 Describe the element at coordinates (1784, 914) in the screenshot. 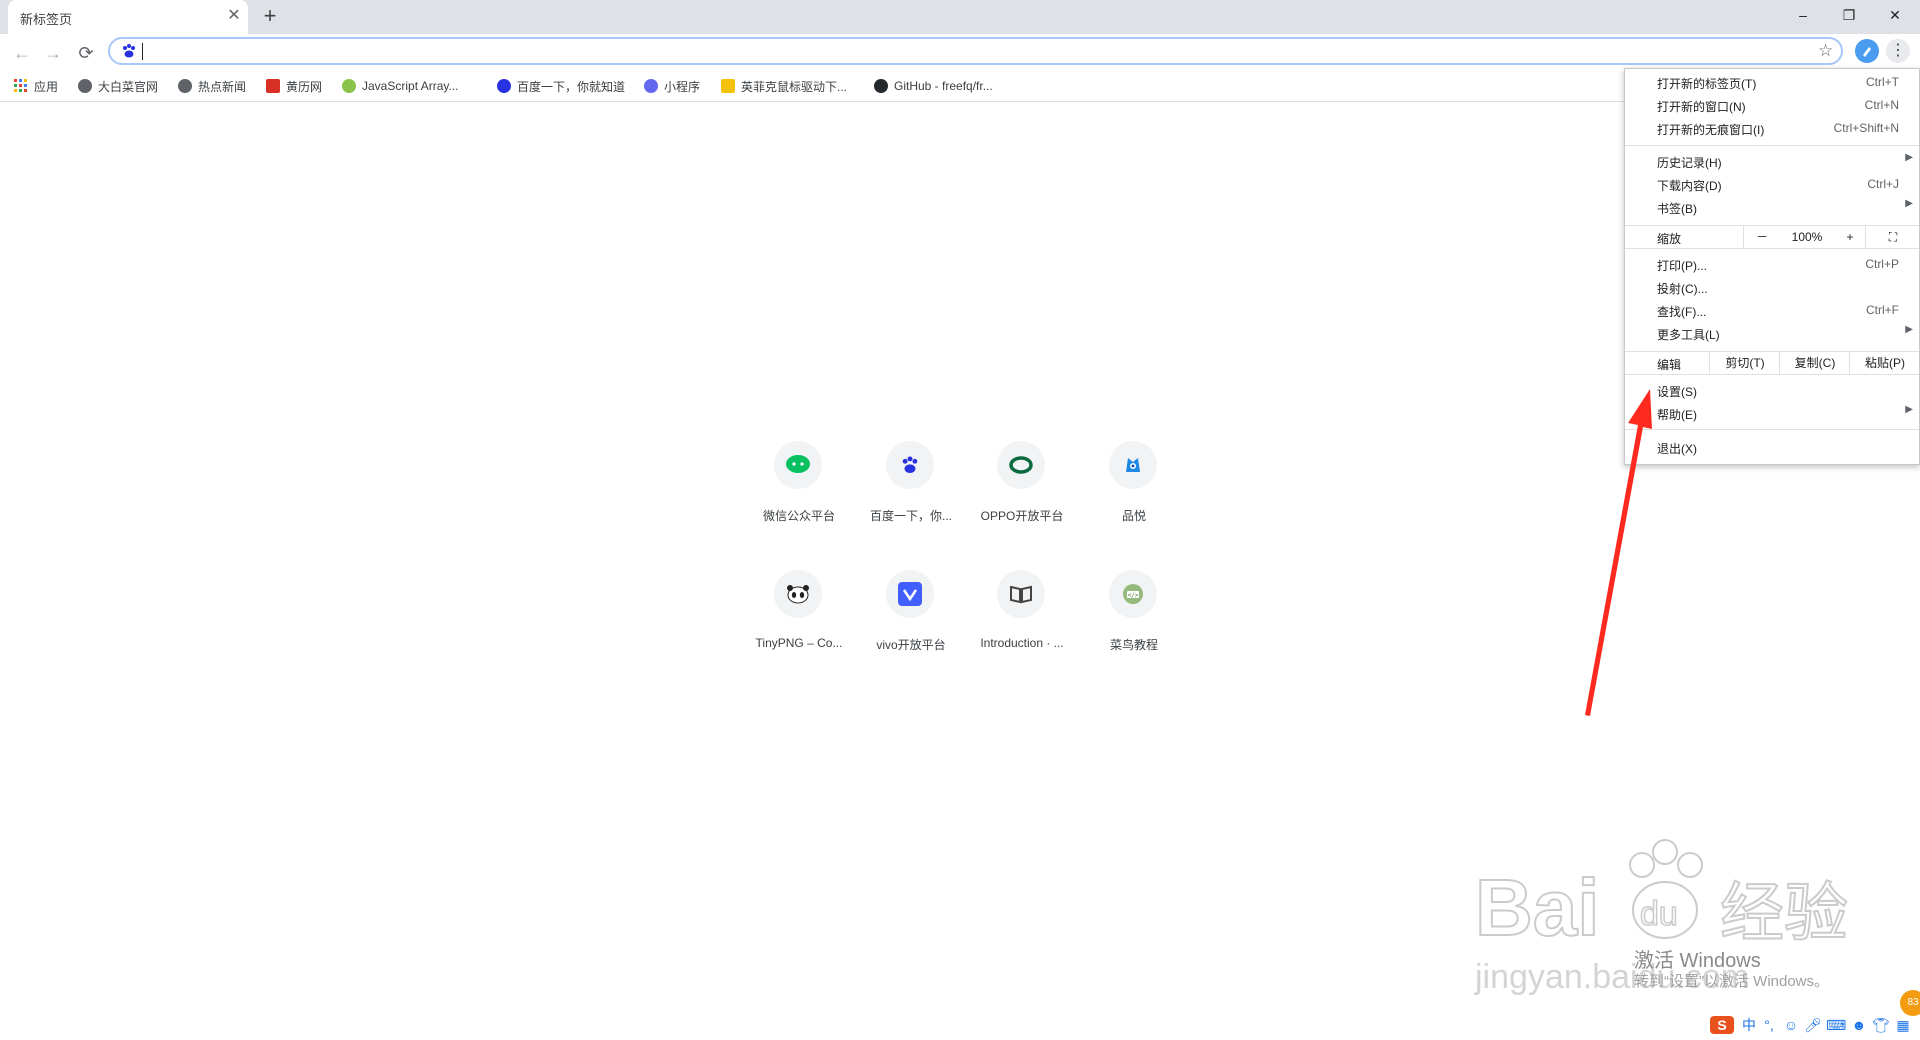

I see `svg-text: 经验` at that location.